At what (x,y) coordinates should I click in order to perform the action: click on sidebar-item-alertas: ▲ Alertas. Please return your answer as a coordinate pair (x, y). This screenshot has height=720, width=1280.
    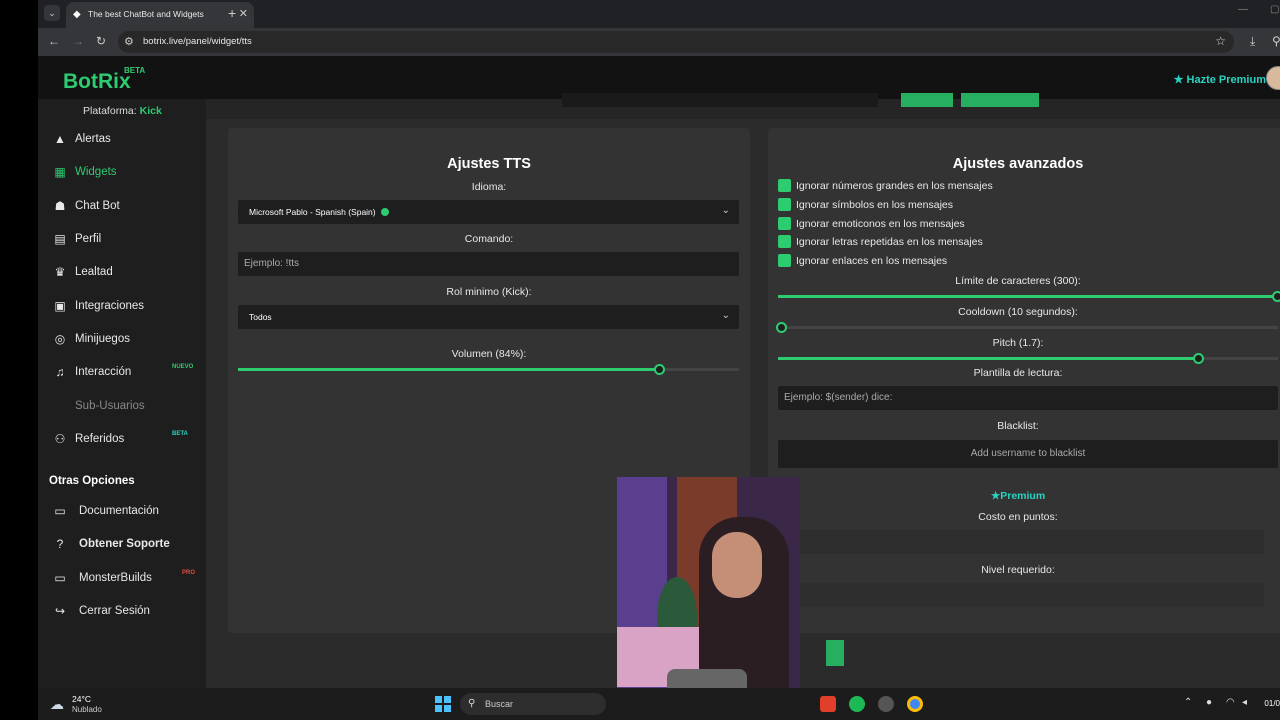
    Looking at the image, I should click on (122, 141).